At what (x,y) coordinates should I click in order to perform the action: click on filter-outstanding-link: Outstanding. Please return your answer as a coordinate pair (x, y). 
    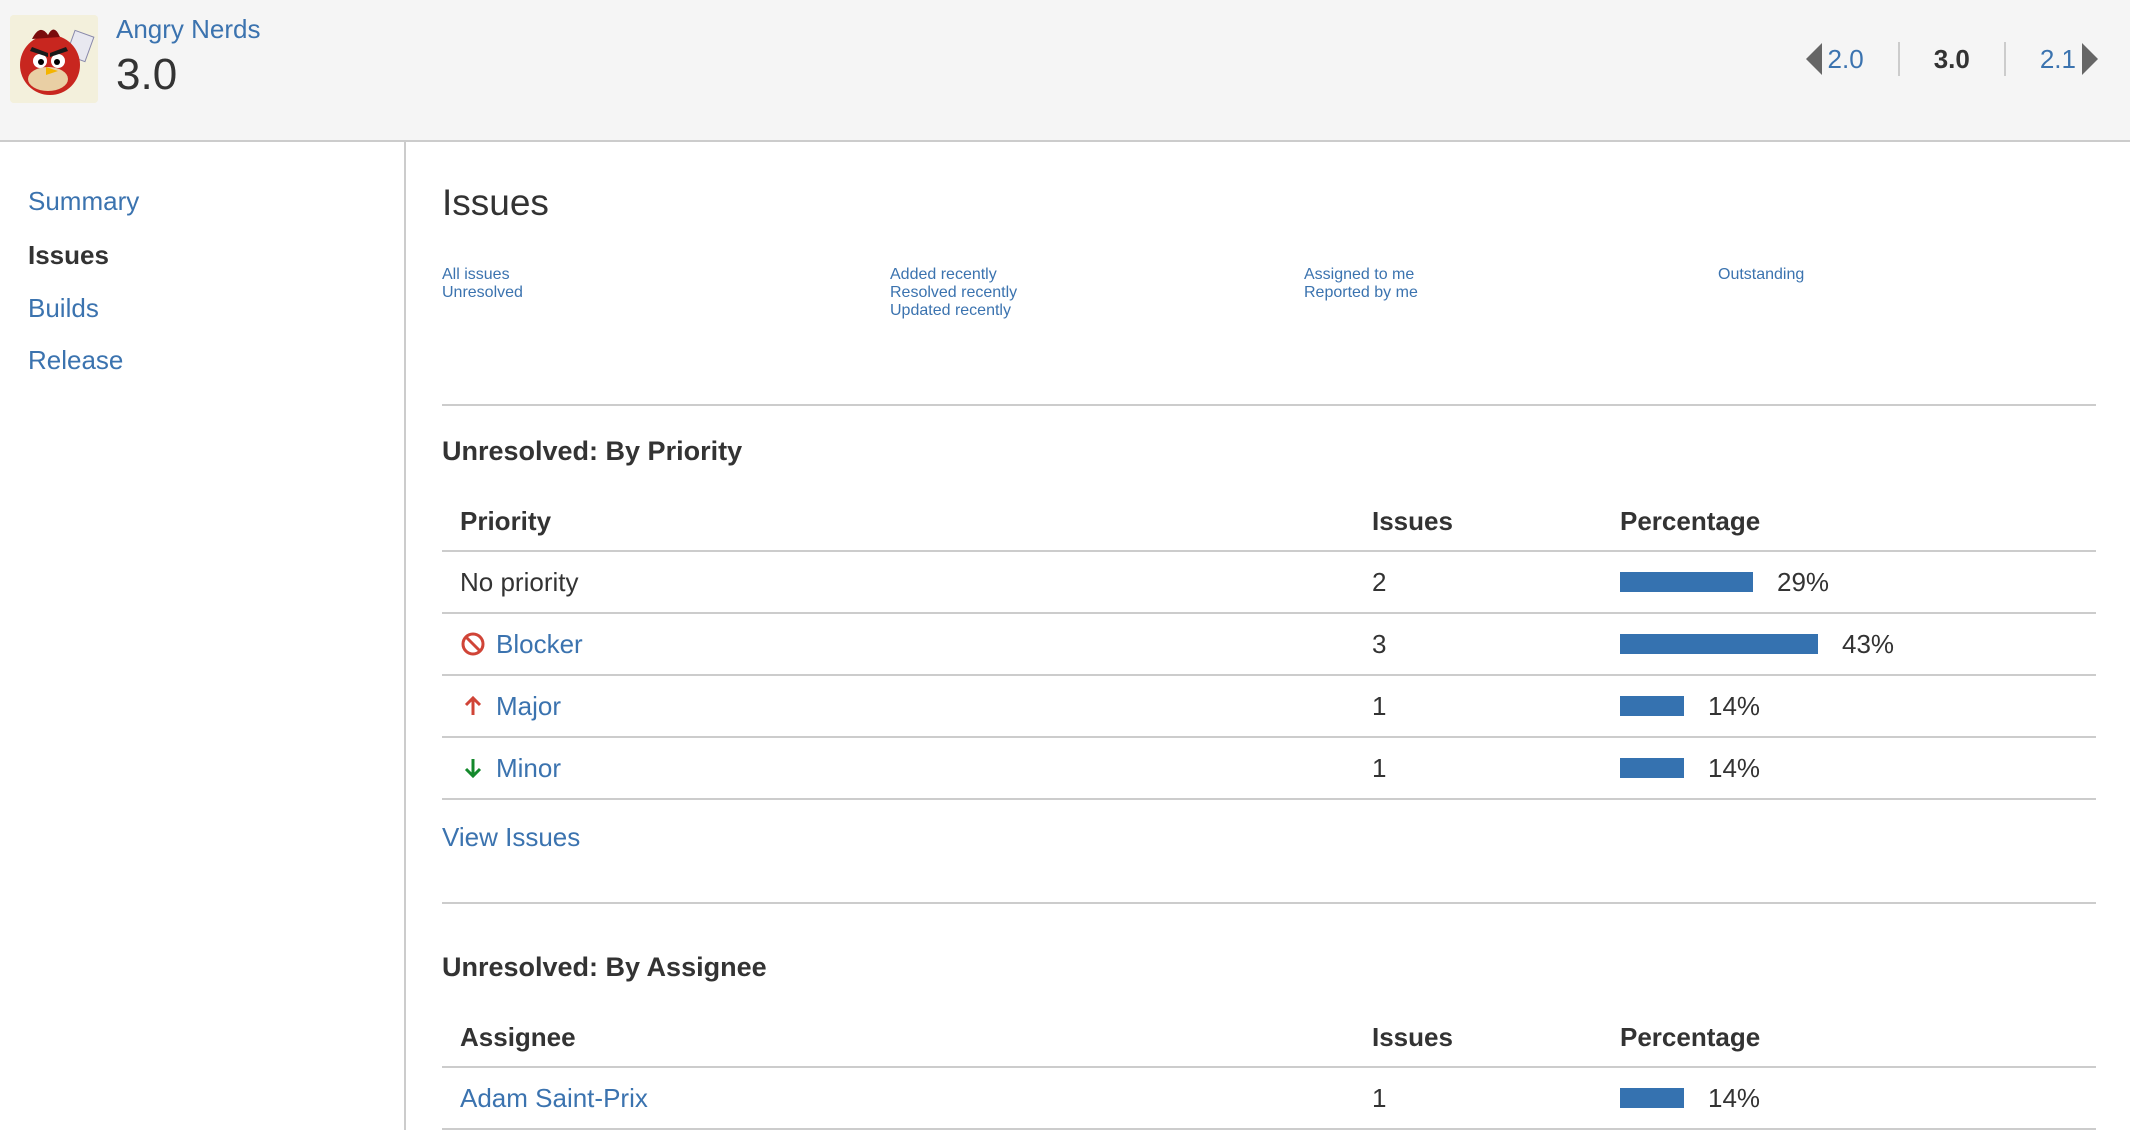
    Looking at the image, I should click on (1761, 275).